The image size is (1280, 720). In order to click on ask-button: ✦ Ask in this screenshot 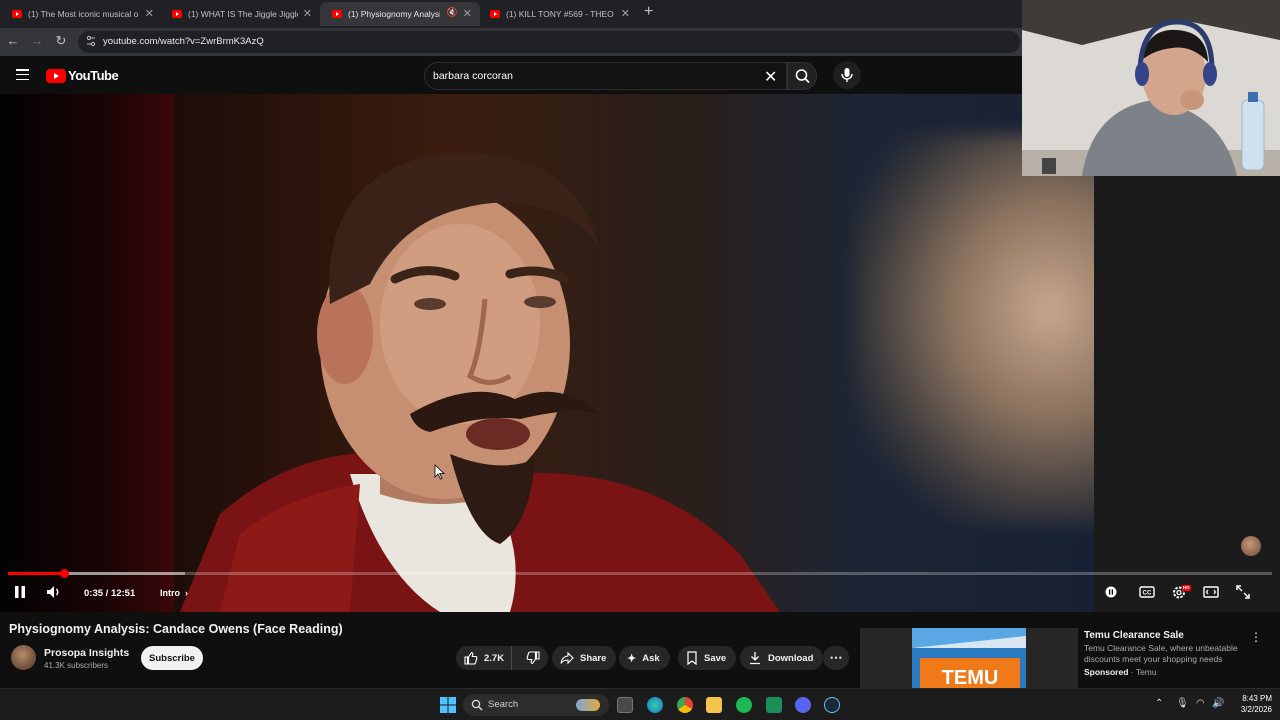, I will do `click(644, 658)`.